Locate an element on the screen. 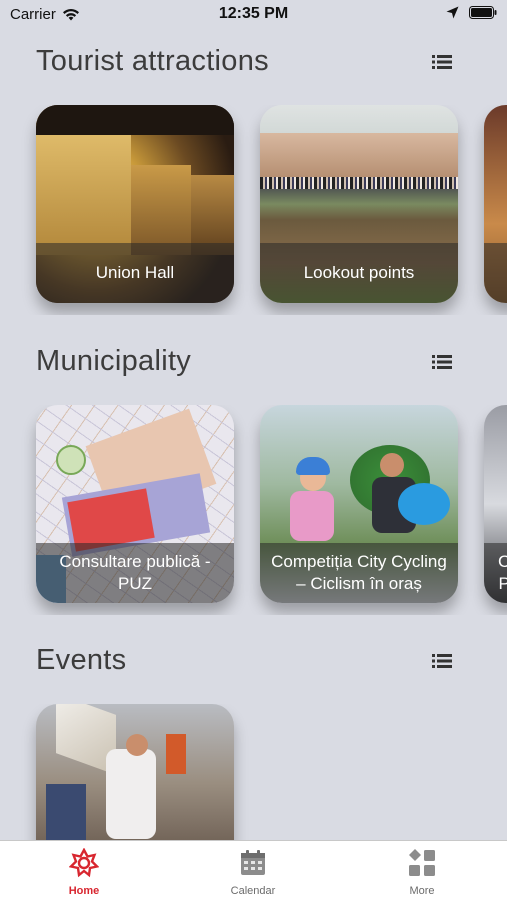 The width and height of the screenshot is (507, 900). status-right is located at coordinates (471, 12).